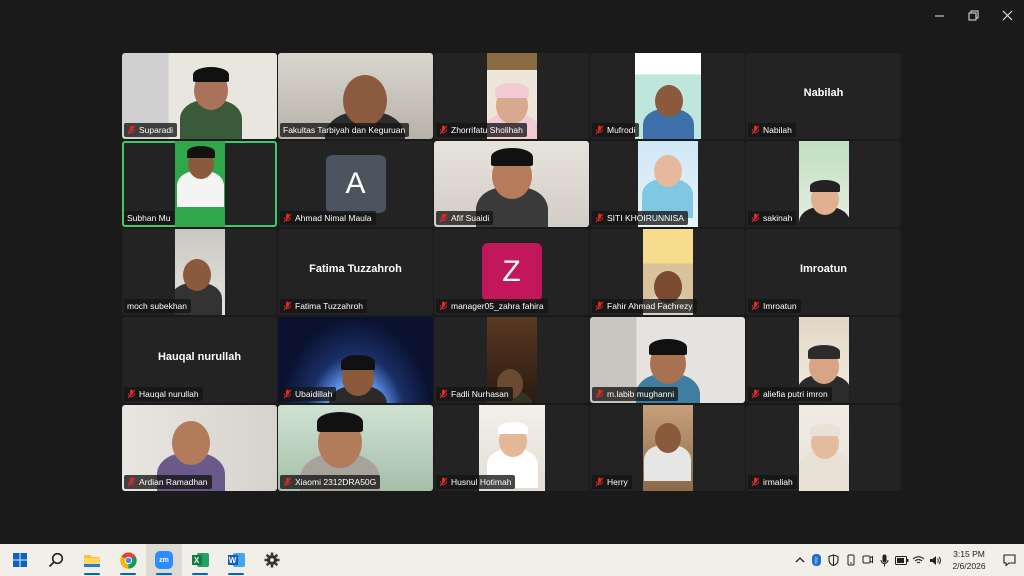 This screenshot has width=1024, height=576. I want to click on participant-tile: Hauqal nurullah Hauqal nurullah, so click(199, 360).